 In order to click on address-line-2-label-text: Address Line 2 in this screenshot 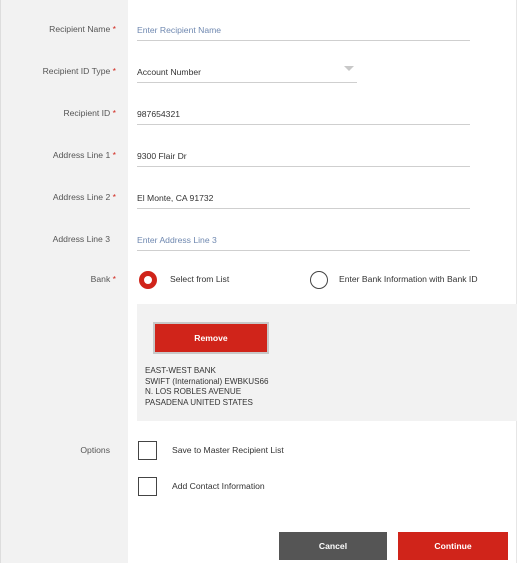, I will do `click(81, 197)`.